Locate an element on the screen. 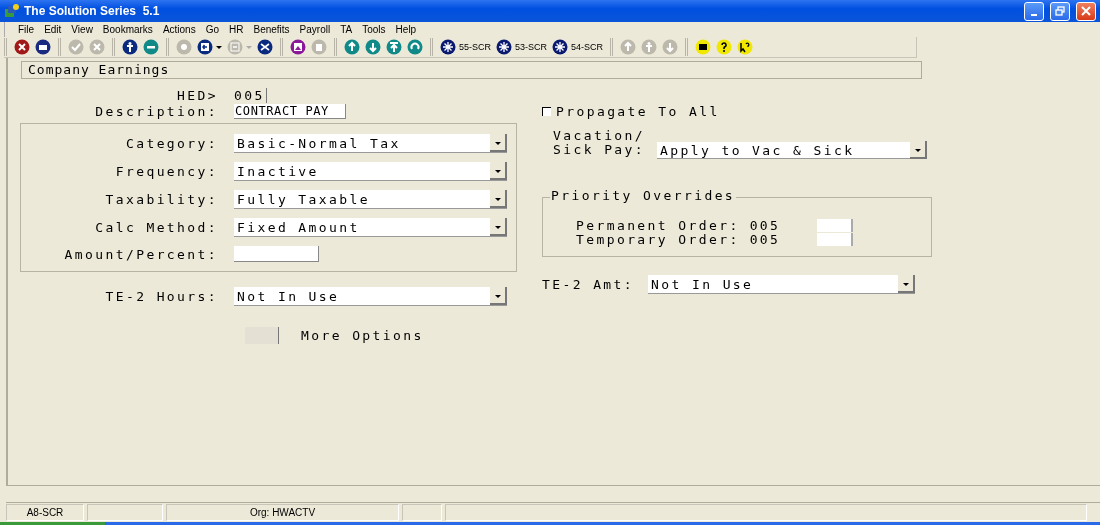 This screenshot has width=1100, height=525. window-title: The Solution Series 5.1 is located at coordinates (92, 11).